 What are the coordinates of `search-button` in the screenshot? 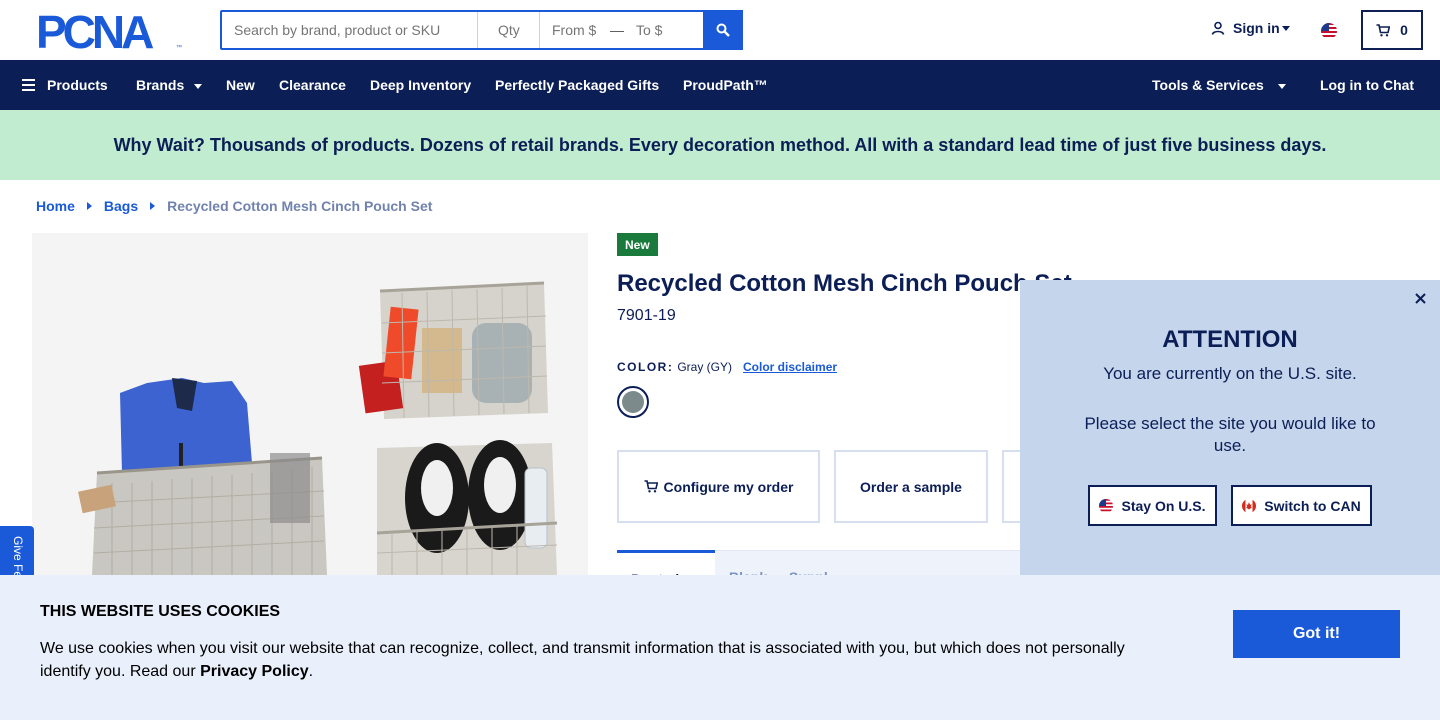 It's located at (723, 30).